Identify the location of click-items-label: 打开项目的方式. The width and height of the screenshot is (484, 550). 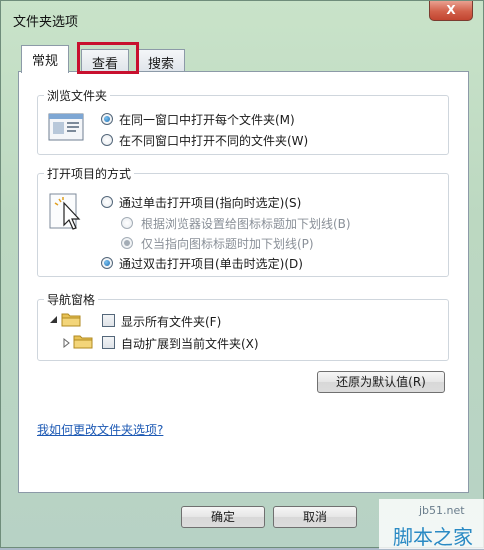
(89, 173).